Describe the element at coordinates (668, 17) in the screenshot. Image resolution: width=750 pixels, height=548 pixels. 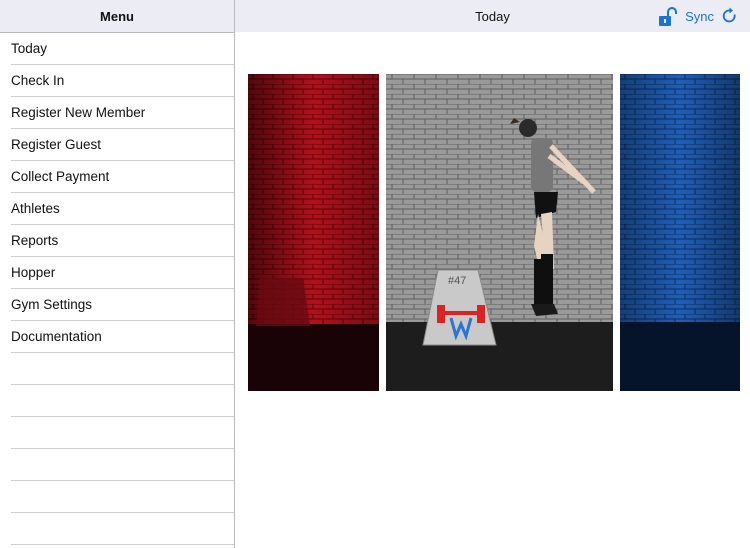
I see `unlocked-padlock-icon` at that location.